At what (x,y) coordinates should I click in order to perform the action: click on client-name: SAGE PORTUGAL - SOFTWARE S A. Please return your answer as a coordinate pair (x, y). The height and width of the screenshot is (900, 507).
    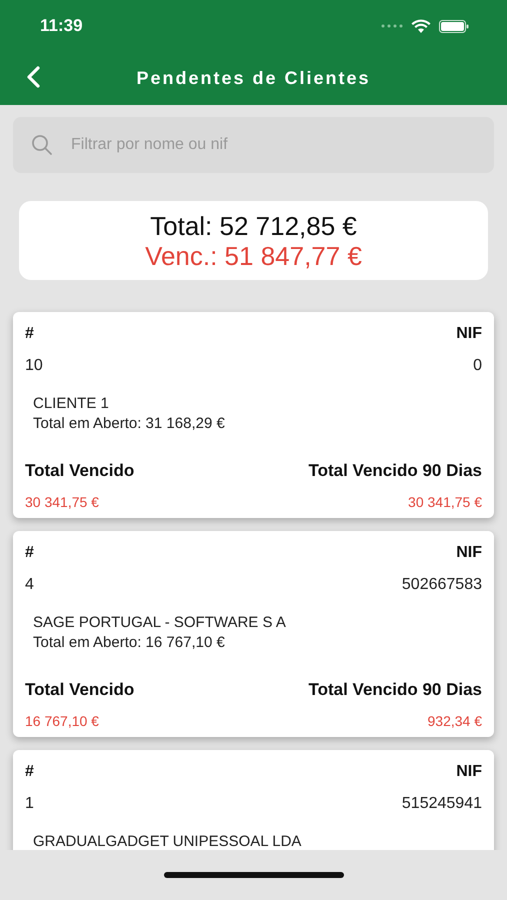
    Looking at the image, I should click on (160, 623).